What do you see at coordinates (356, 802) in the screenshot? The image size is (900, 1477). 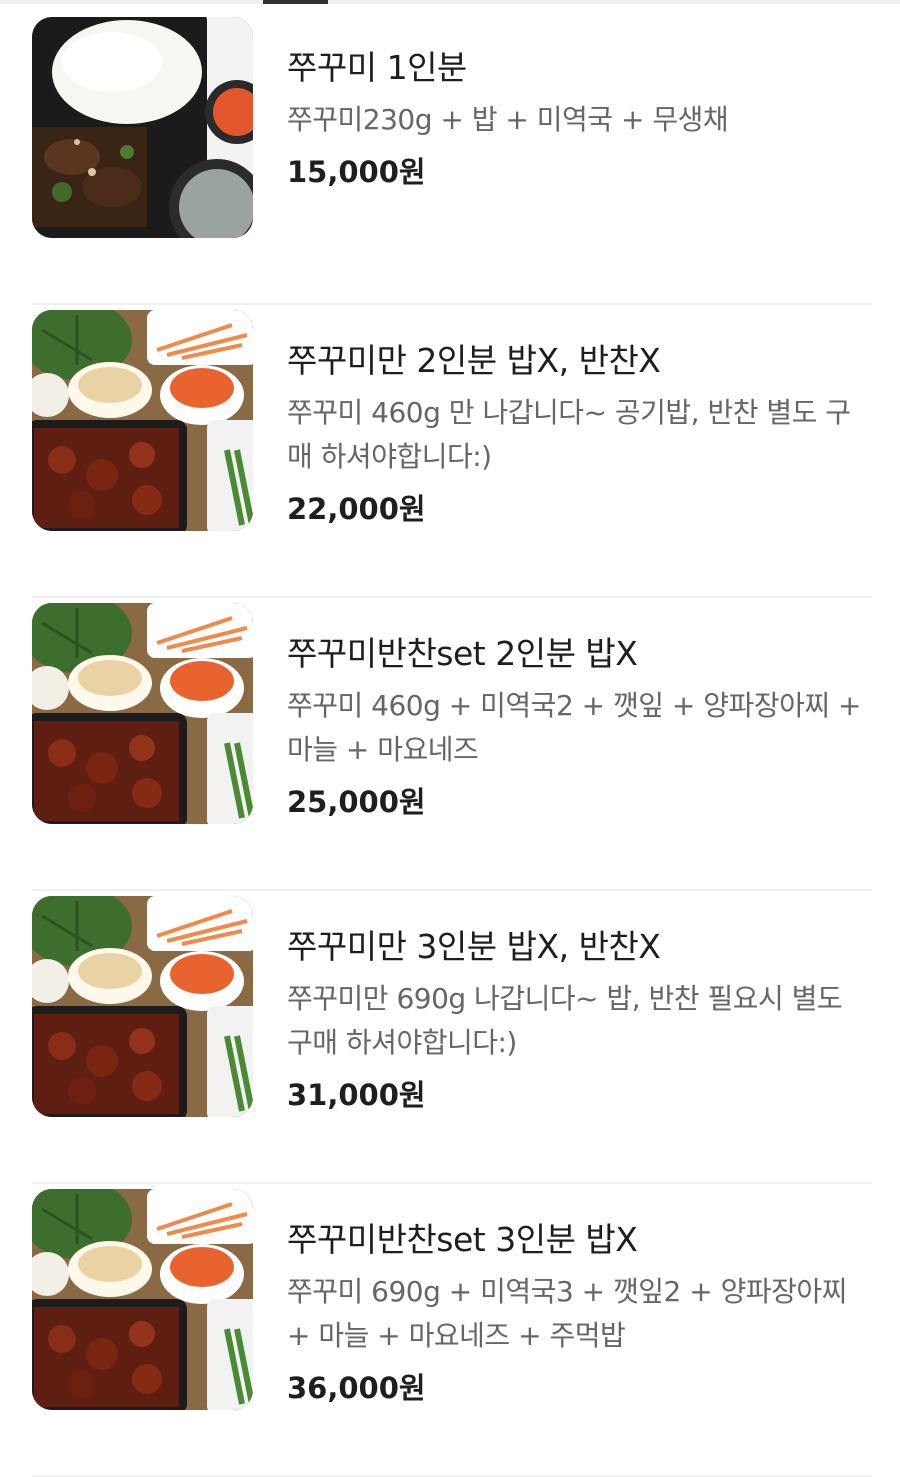 I see `menu-item-price: 25,000원` at bounding box center [356, 802].